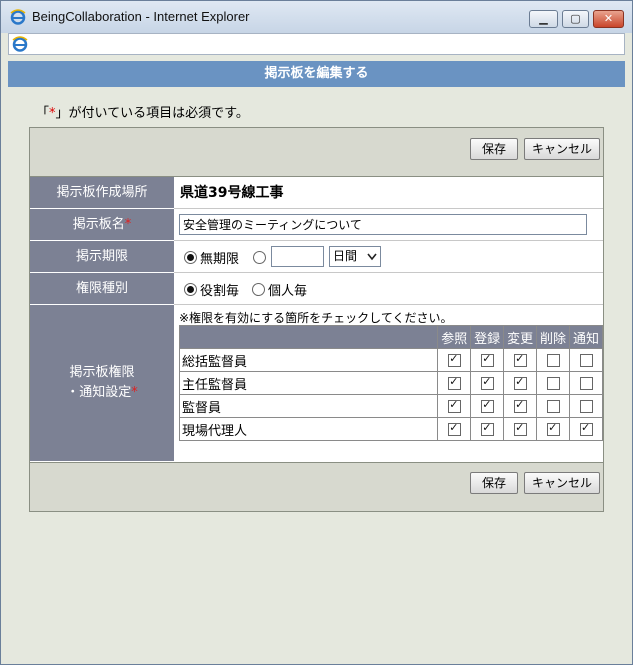 This screenshot has width=633, height=665. Describe the element at coordinates (18, 17) in the screenshot. I see `internet-explorer-icon` at that location.